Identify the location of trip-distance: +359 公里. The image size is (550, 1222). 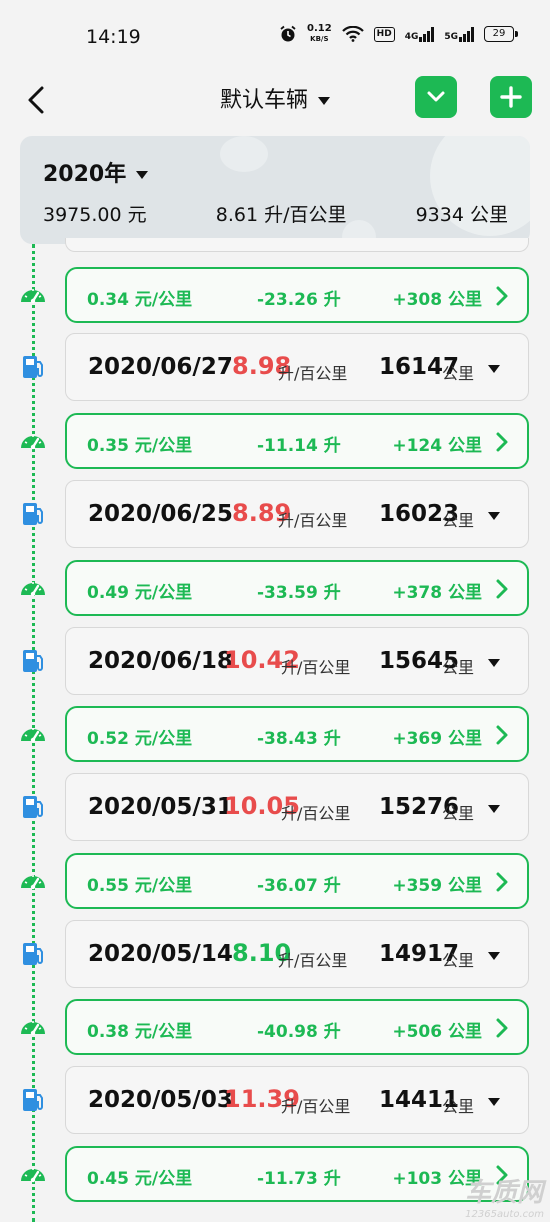
(437, 886).